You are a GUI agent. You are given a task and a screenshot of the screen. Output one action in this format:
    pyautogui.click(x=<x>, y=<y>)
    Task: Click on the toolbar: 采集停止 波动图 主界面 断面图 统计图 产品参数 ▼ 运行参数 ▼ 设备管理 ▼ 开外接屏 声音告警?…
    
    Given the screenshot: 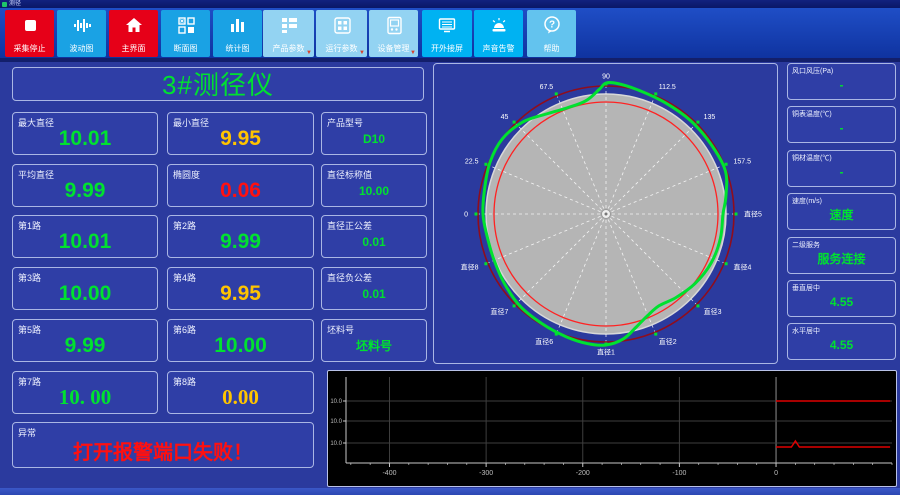 What is the action you would take?
    pyautogui.click(x=450, y=35)
    